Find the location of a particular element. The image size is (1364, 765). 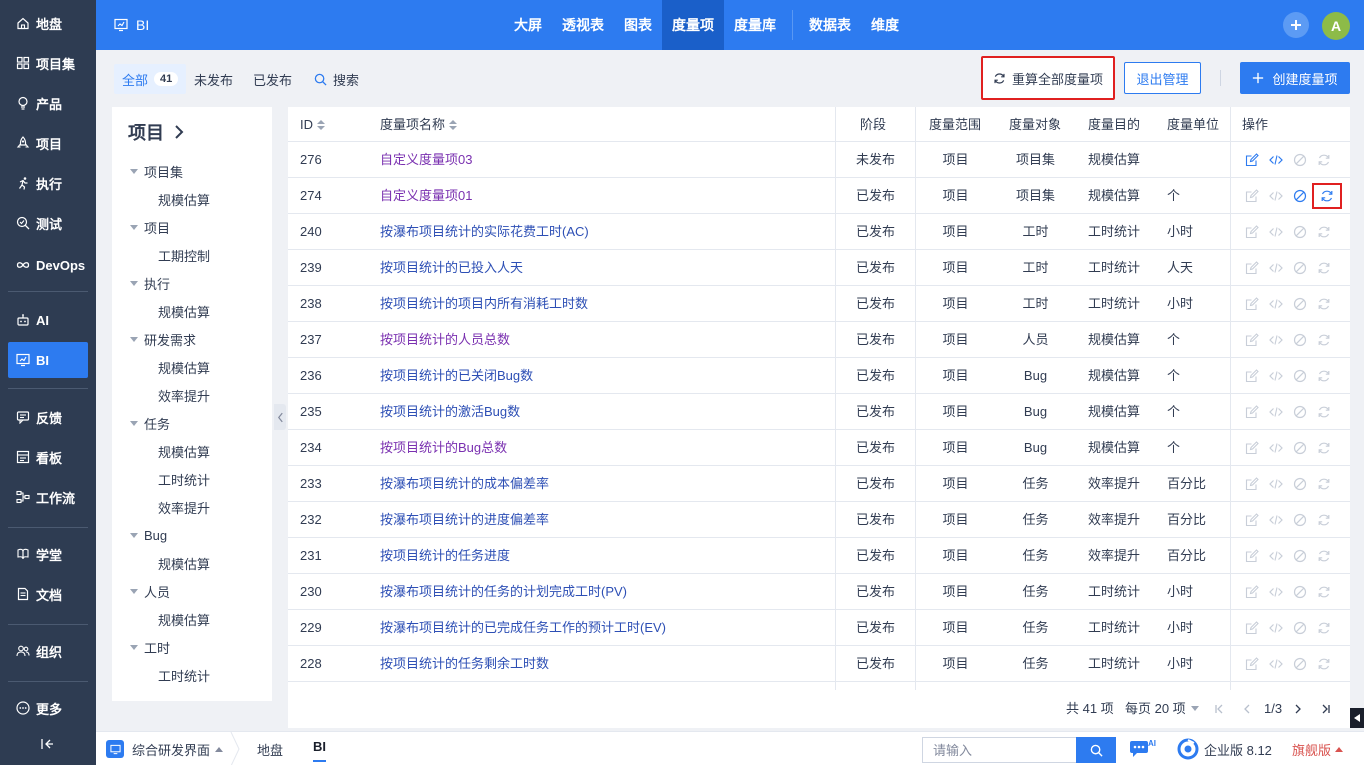

tree-group: 研发需求 is located at coordinates (163, 339).